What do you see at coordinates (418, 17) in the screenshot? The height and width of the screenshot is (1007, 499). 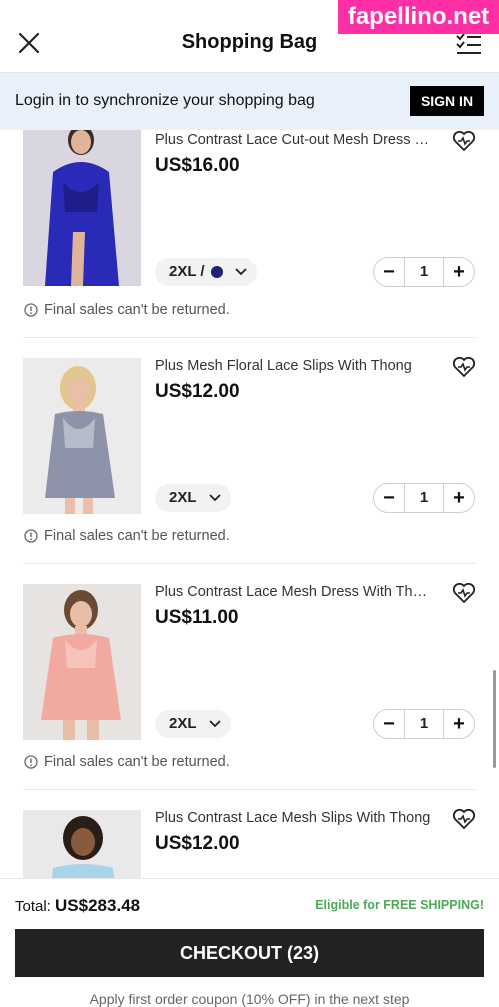 I see `watermark: fapellino.net` at bounding box center [418, 17].